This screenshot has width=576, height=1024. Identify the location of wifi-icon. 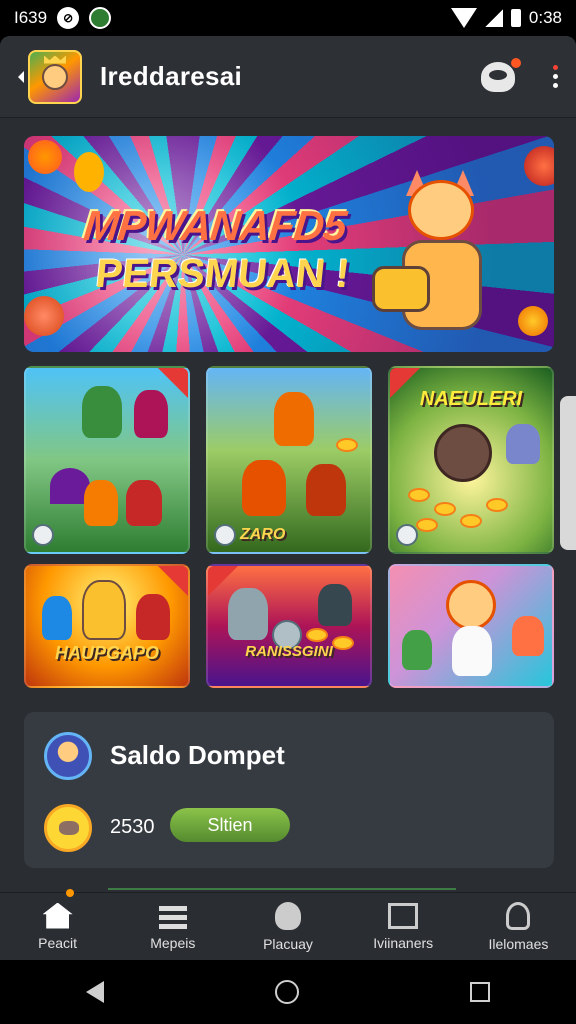
(463, 18).